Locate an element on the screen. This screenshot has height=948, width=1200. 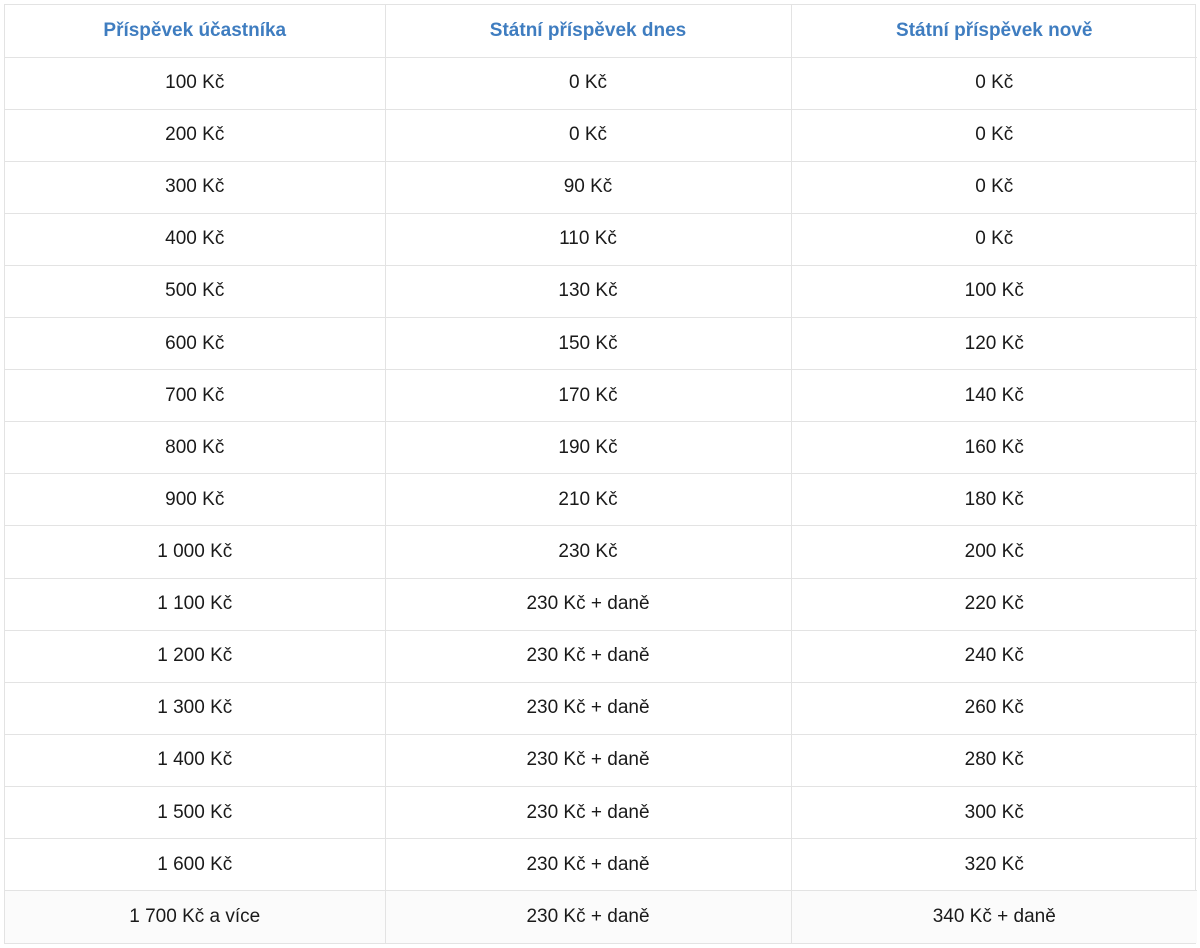
table-row: 200 Kč 0 Kč 0 Kč is located at coordinates (601, 135).